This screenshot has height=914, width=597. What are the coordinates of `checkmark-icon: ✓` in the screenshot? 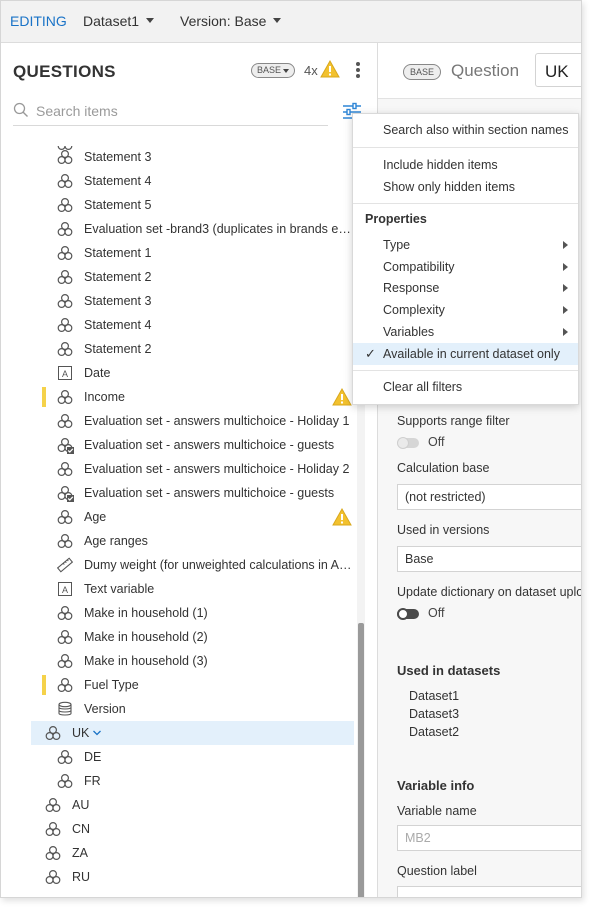 It's located at (370, 353).